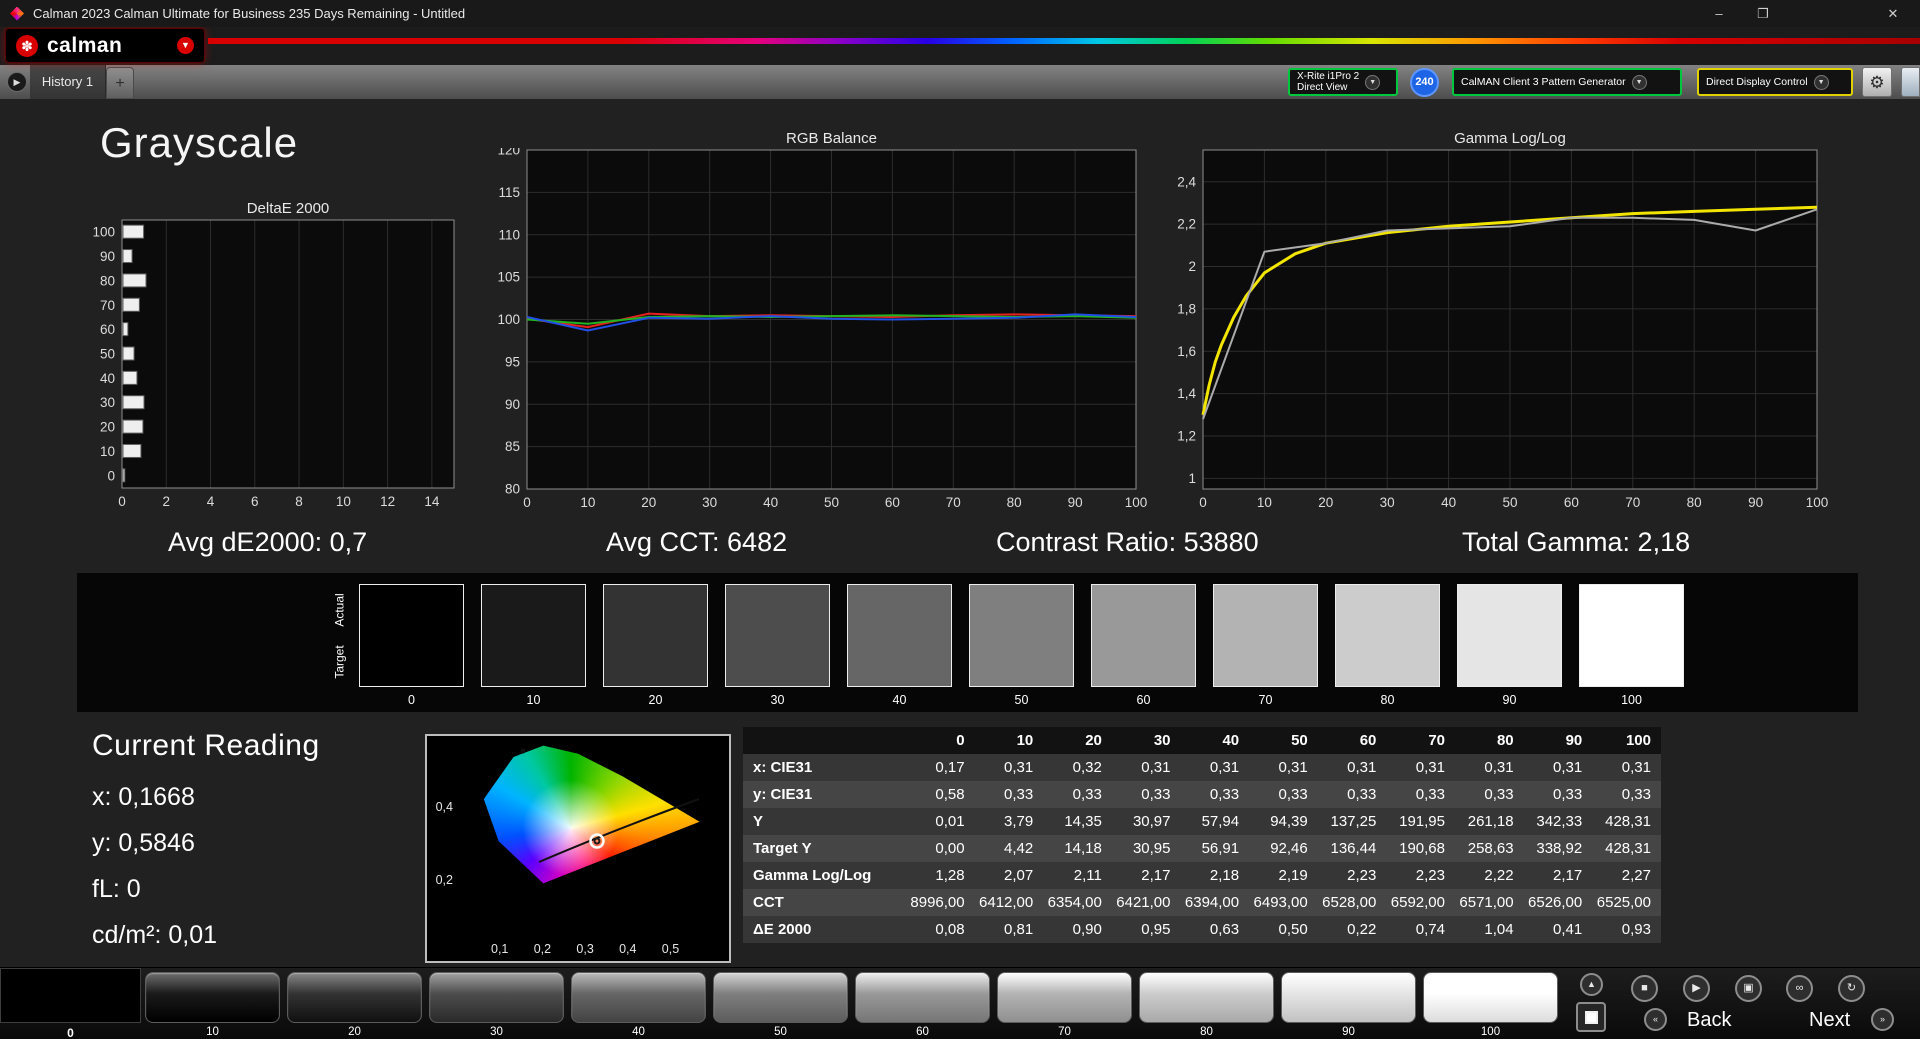 Image resolution: width=1920 pixels, height=1039 pixels. I want to click on patch-button-90: 90, so click(1348, 1005).